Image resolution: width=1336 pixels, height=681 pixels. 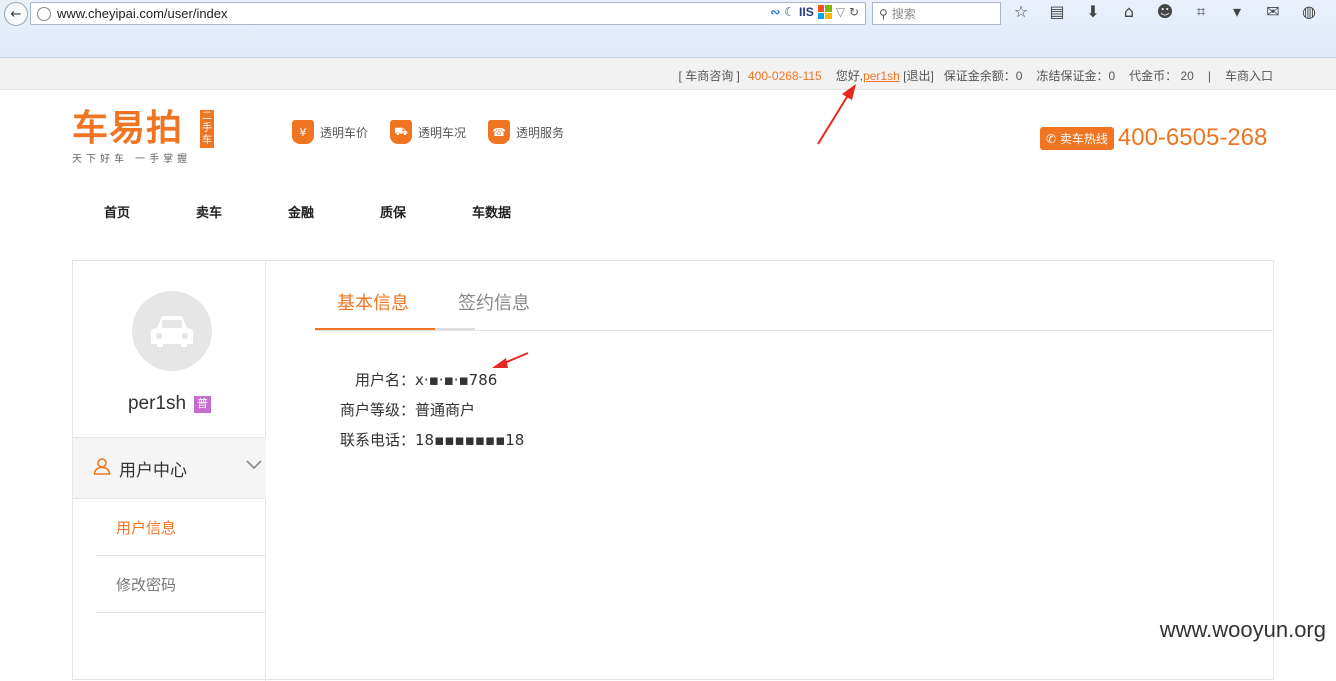 What do you see at coordinates (131, 157) in the screenshot?
I see `logo-slogan: 天下好车 一手掌握` at bounding box center [131, 157].